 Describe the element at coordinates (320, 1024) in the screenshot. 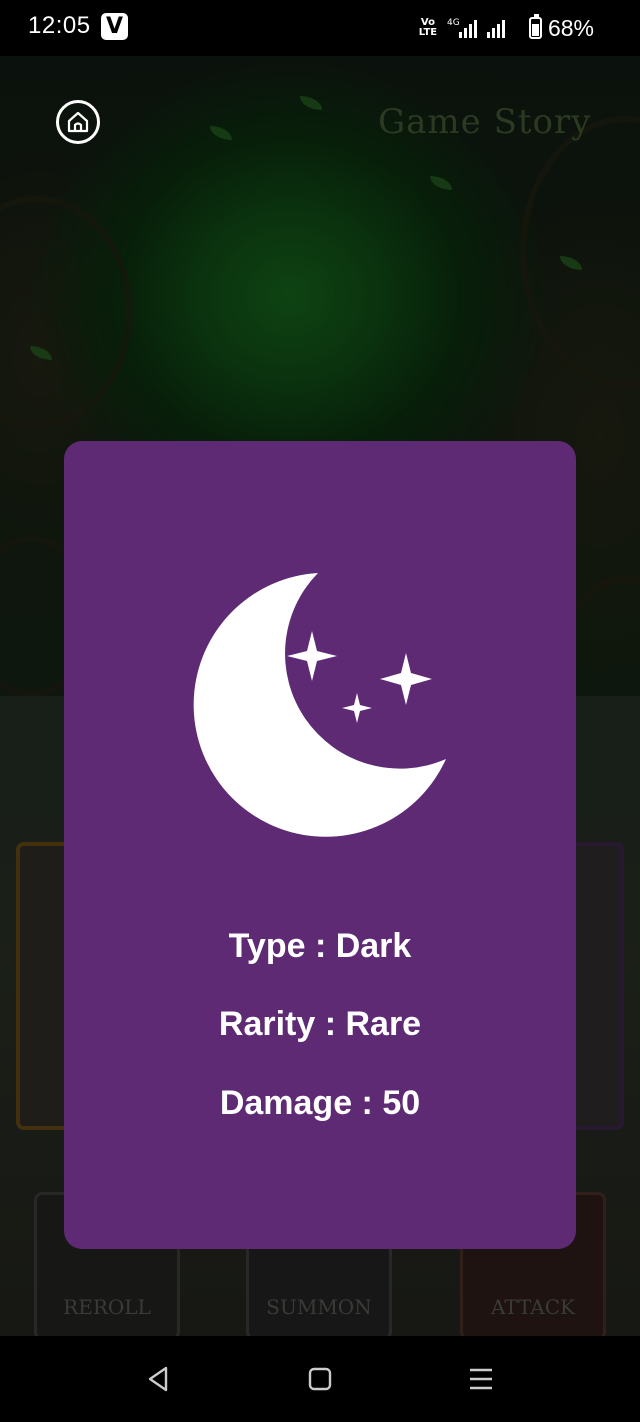

I see `card-rarity: Rarity : Rare` at that location.